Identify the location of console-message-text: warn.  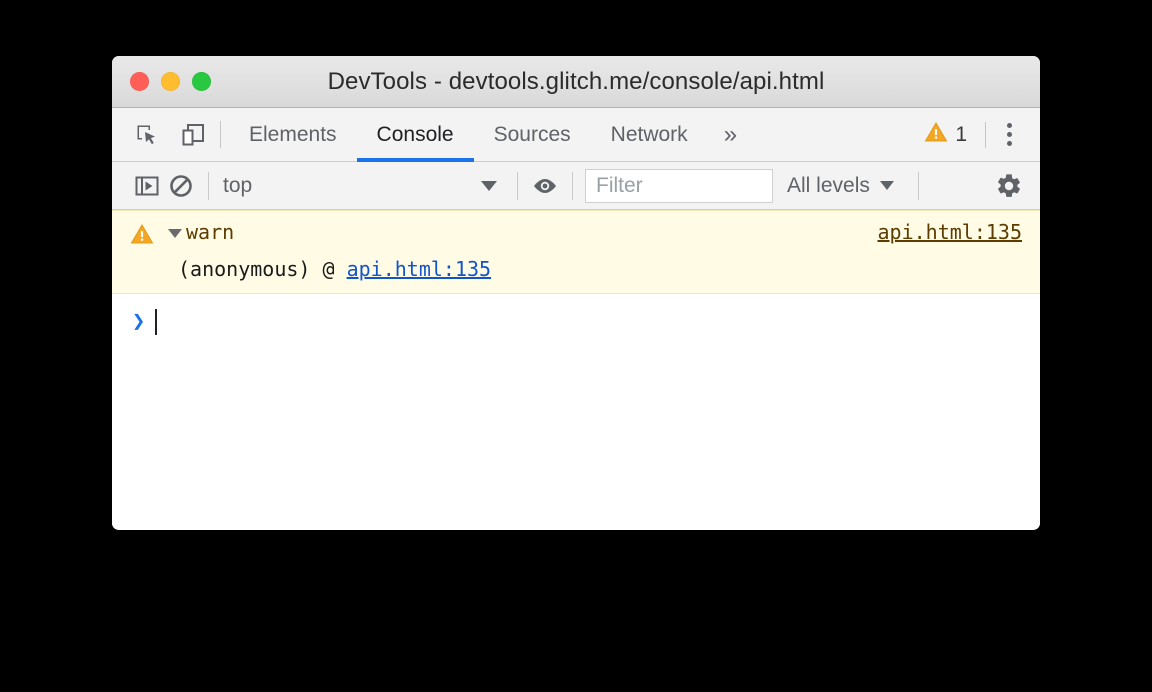
(210, 232).